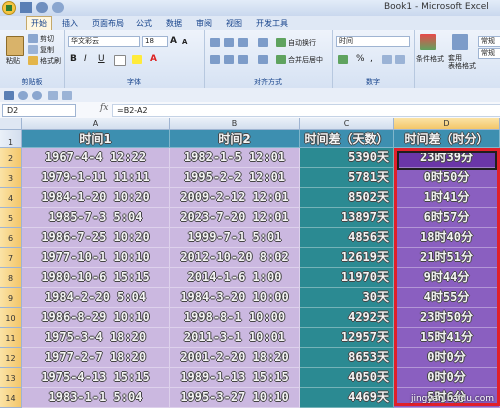  Describe the element at coordinates (96, 378) in the screenshot. I see `table-cell: 1975-4-13 15:15` at that location.